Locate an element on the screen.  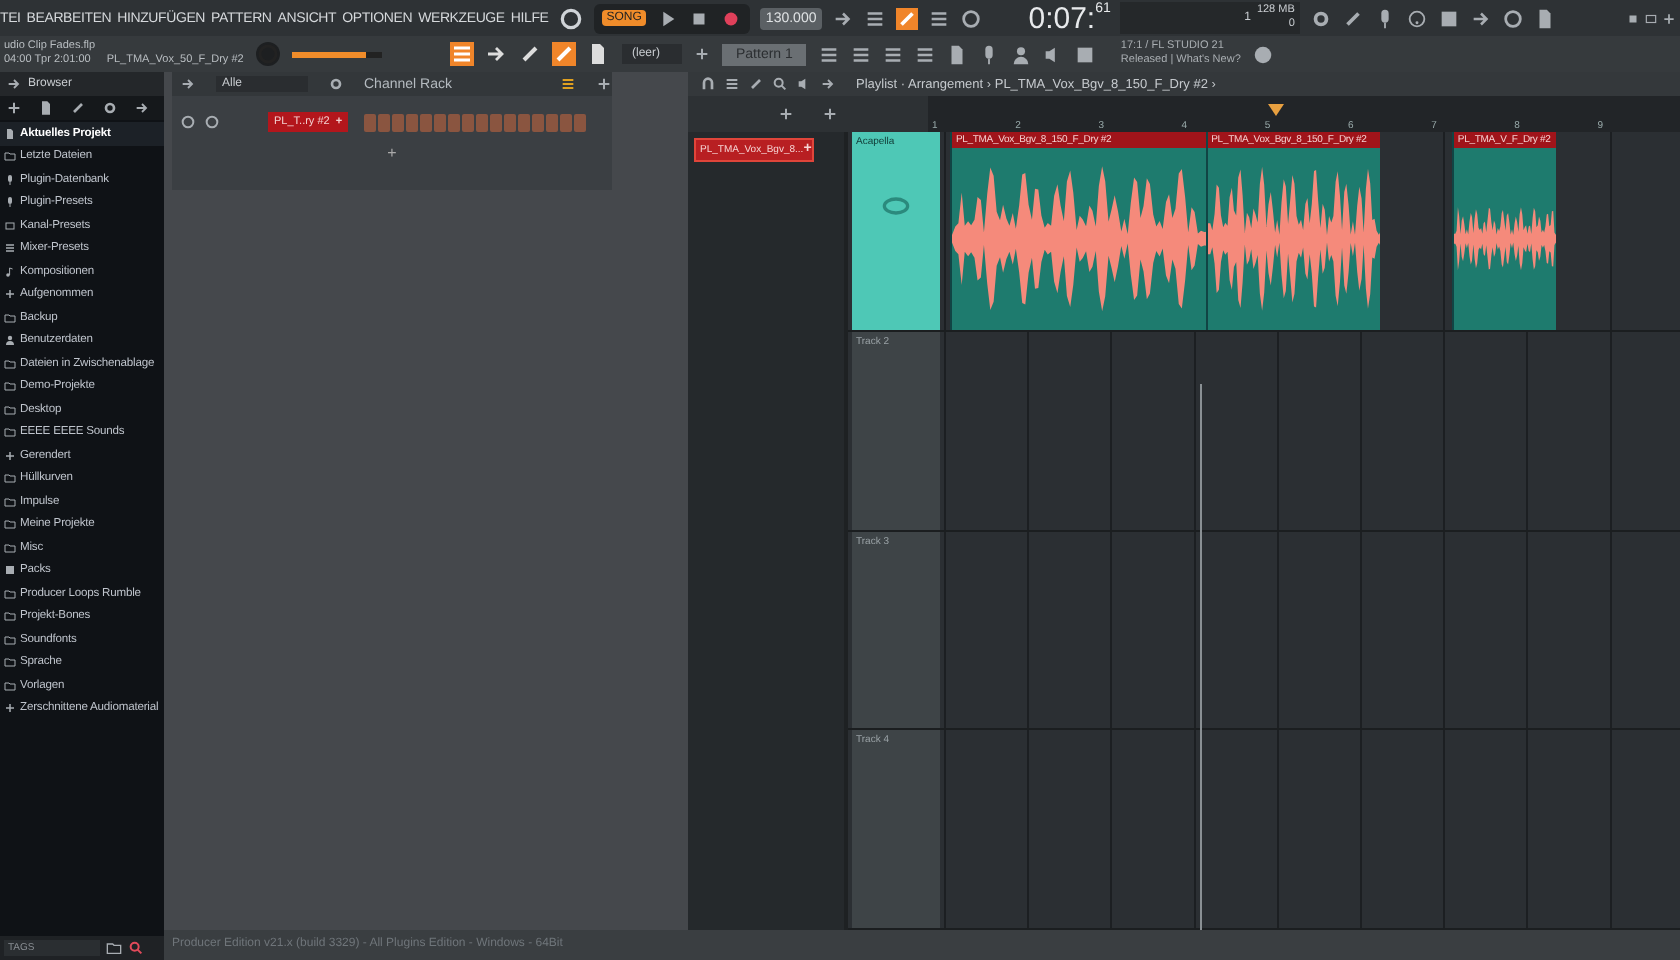
help-icon is located at coordinates (1417, 18).